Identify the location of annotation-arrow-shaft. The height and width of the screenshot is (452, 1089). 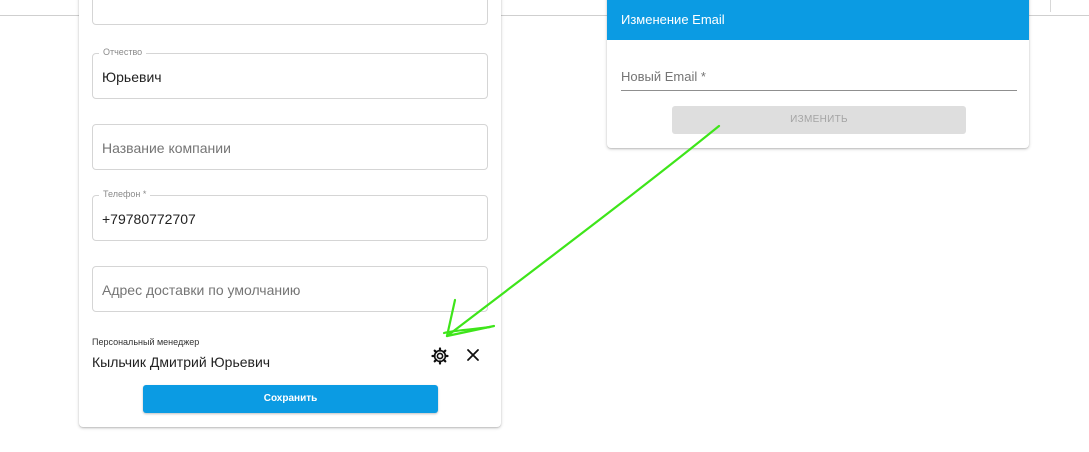
(583, 231).